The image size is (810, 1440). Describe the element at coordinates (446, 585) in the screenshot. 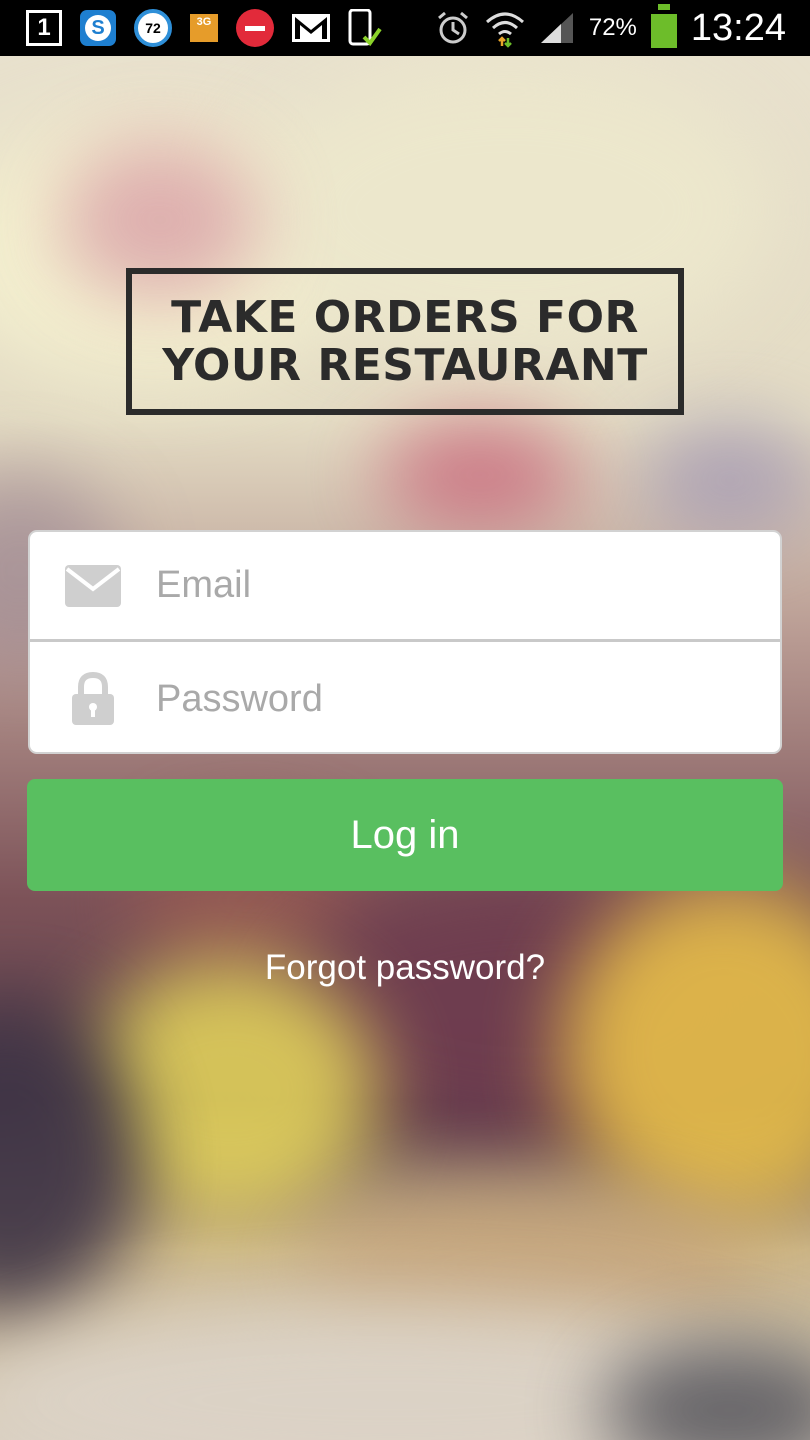

I see `email-input` at that location.